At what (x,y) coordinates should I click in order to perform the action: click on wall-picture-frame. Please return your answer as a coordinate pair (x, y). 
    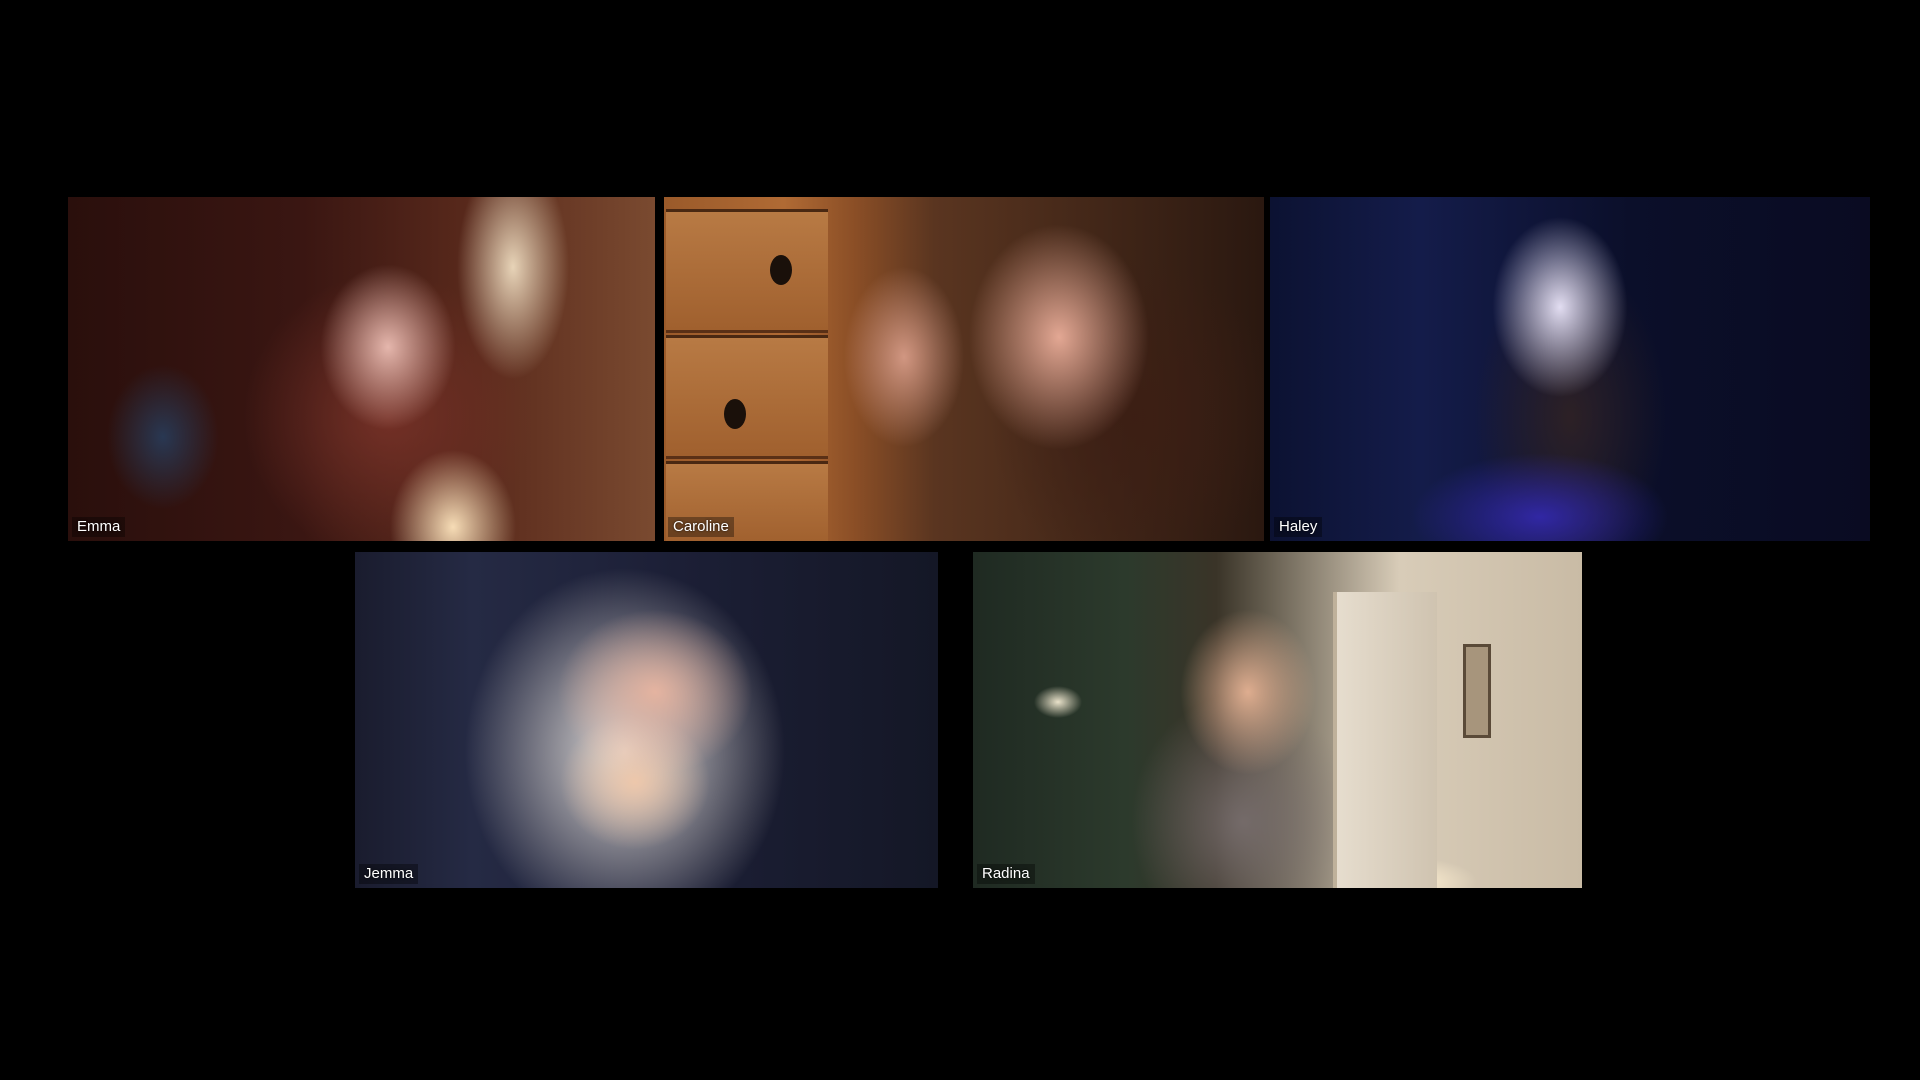
    Looking at the image, I should click on (1477, 691).